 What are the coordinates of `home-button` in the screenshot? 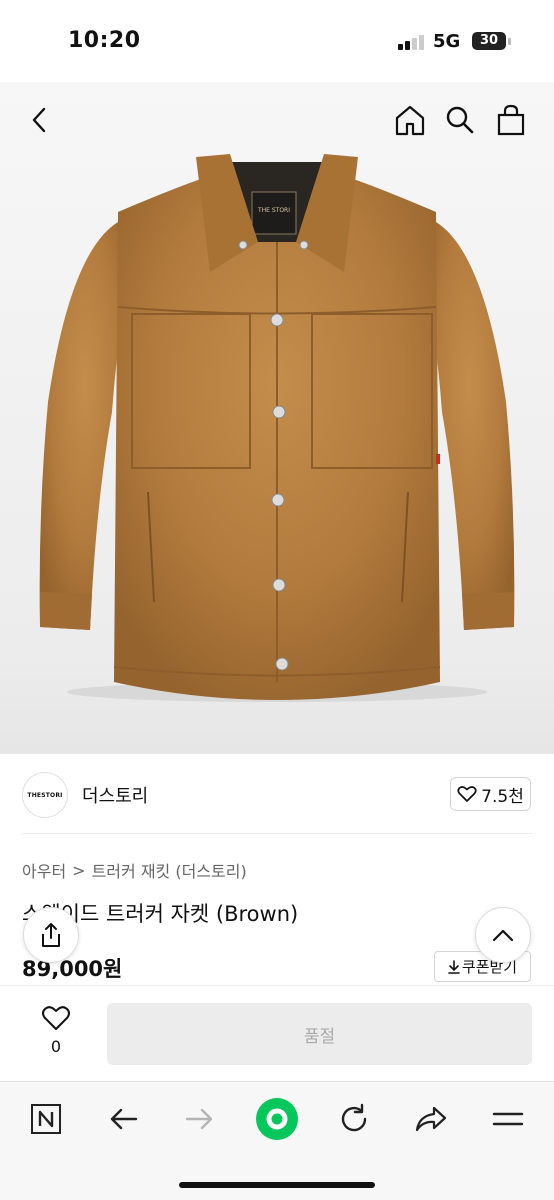 It's located at (410, 120).